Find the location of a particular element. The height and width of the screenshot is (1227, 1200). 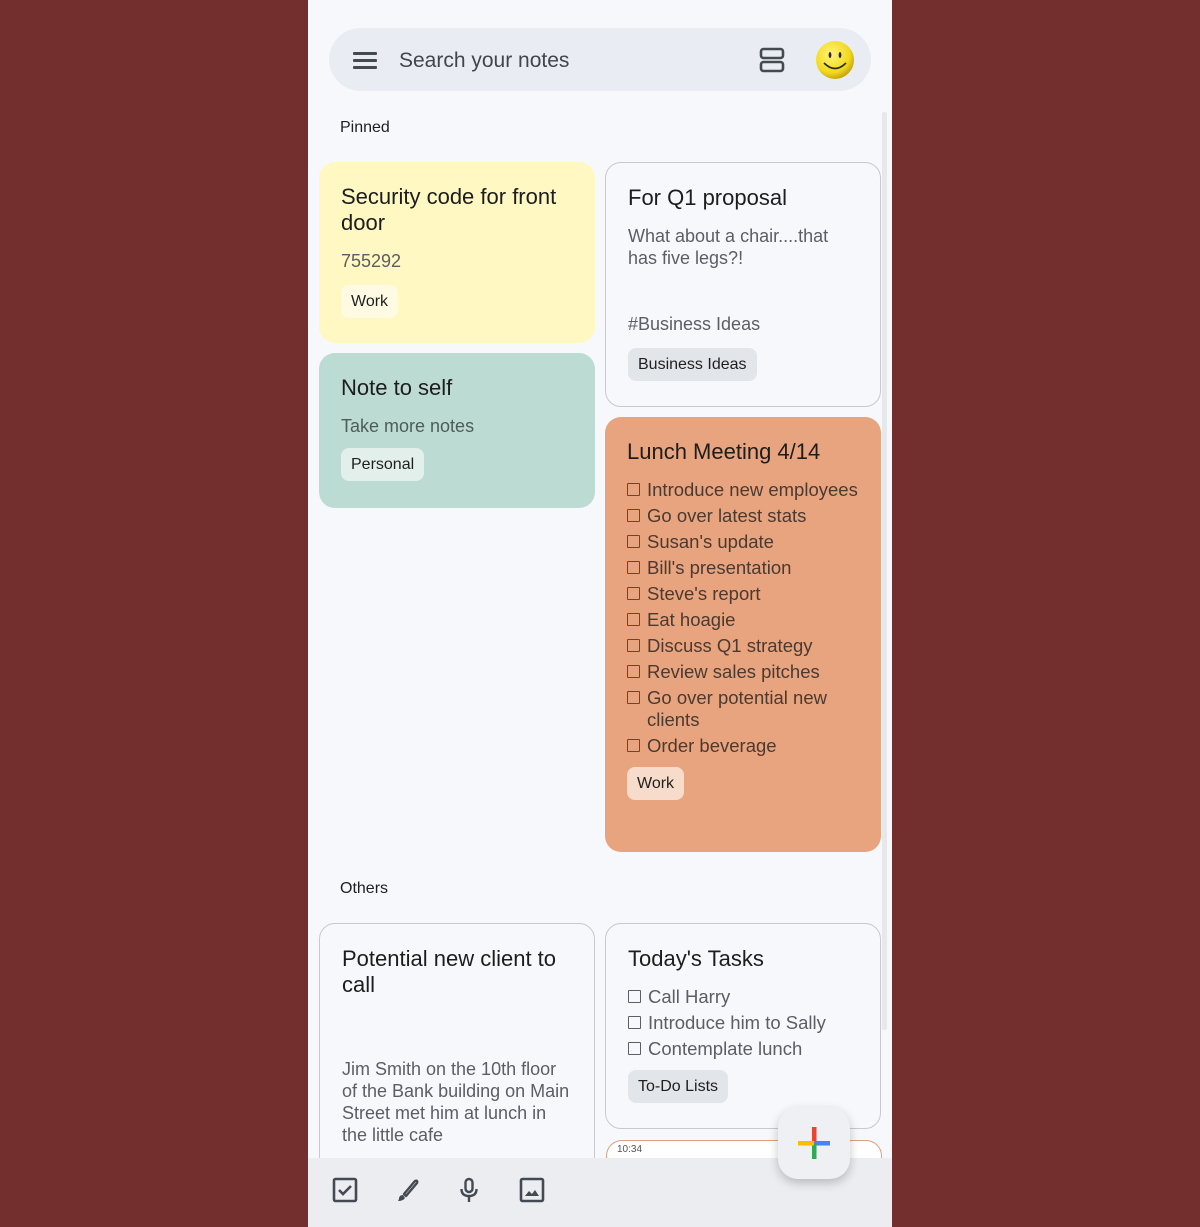

note-card-note-to-self: Note to self Take more notes Personal is located at coordinates (457, 430).